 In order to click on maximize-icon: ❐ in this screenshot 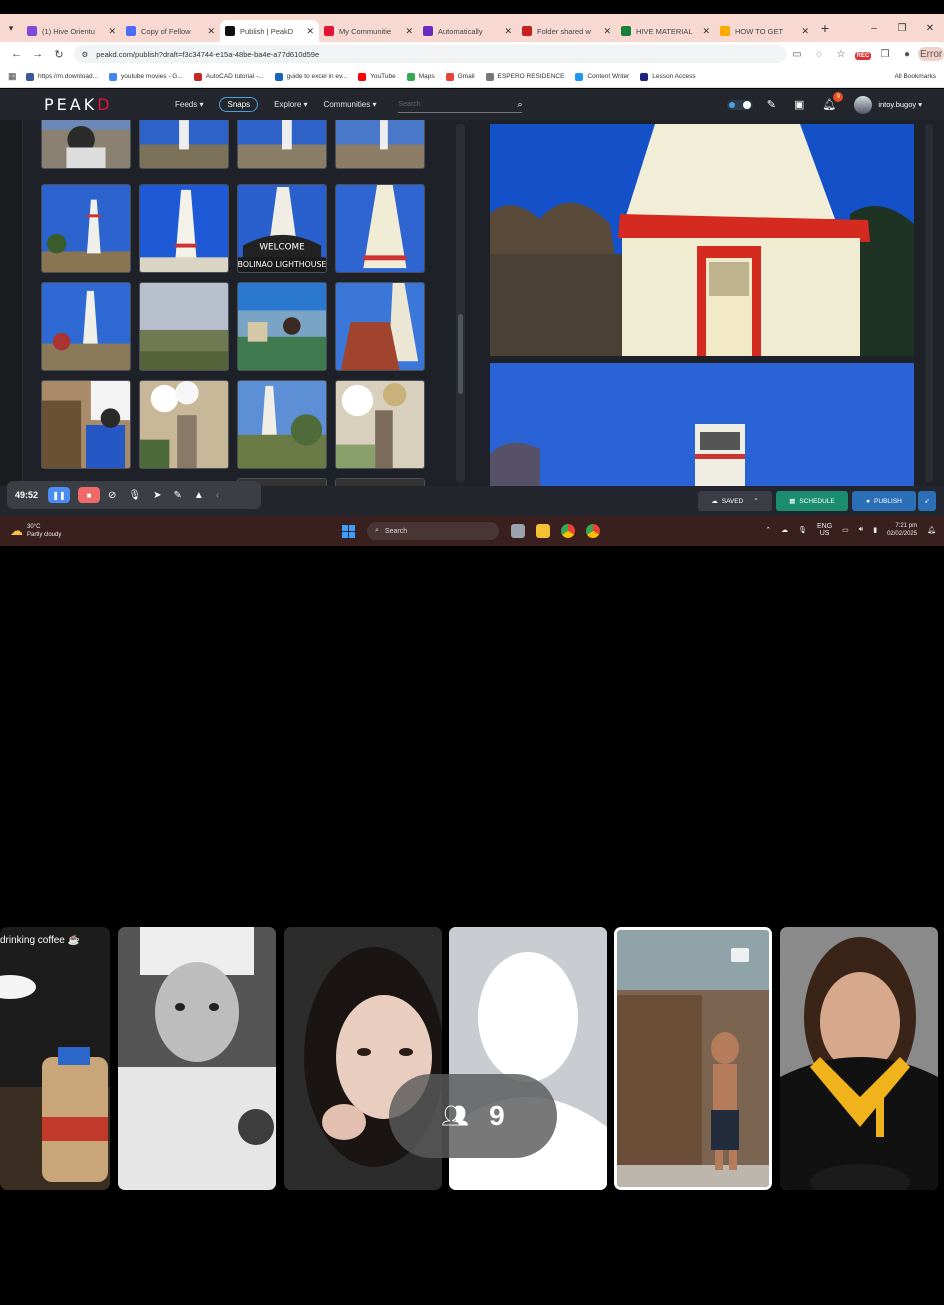, I will do `click(902, 28)`.